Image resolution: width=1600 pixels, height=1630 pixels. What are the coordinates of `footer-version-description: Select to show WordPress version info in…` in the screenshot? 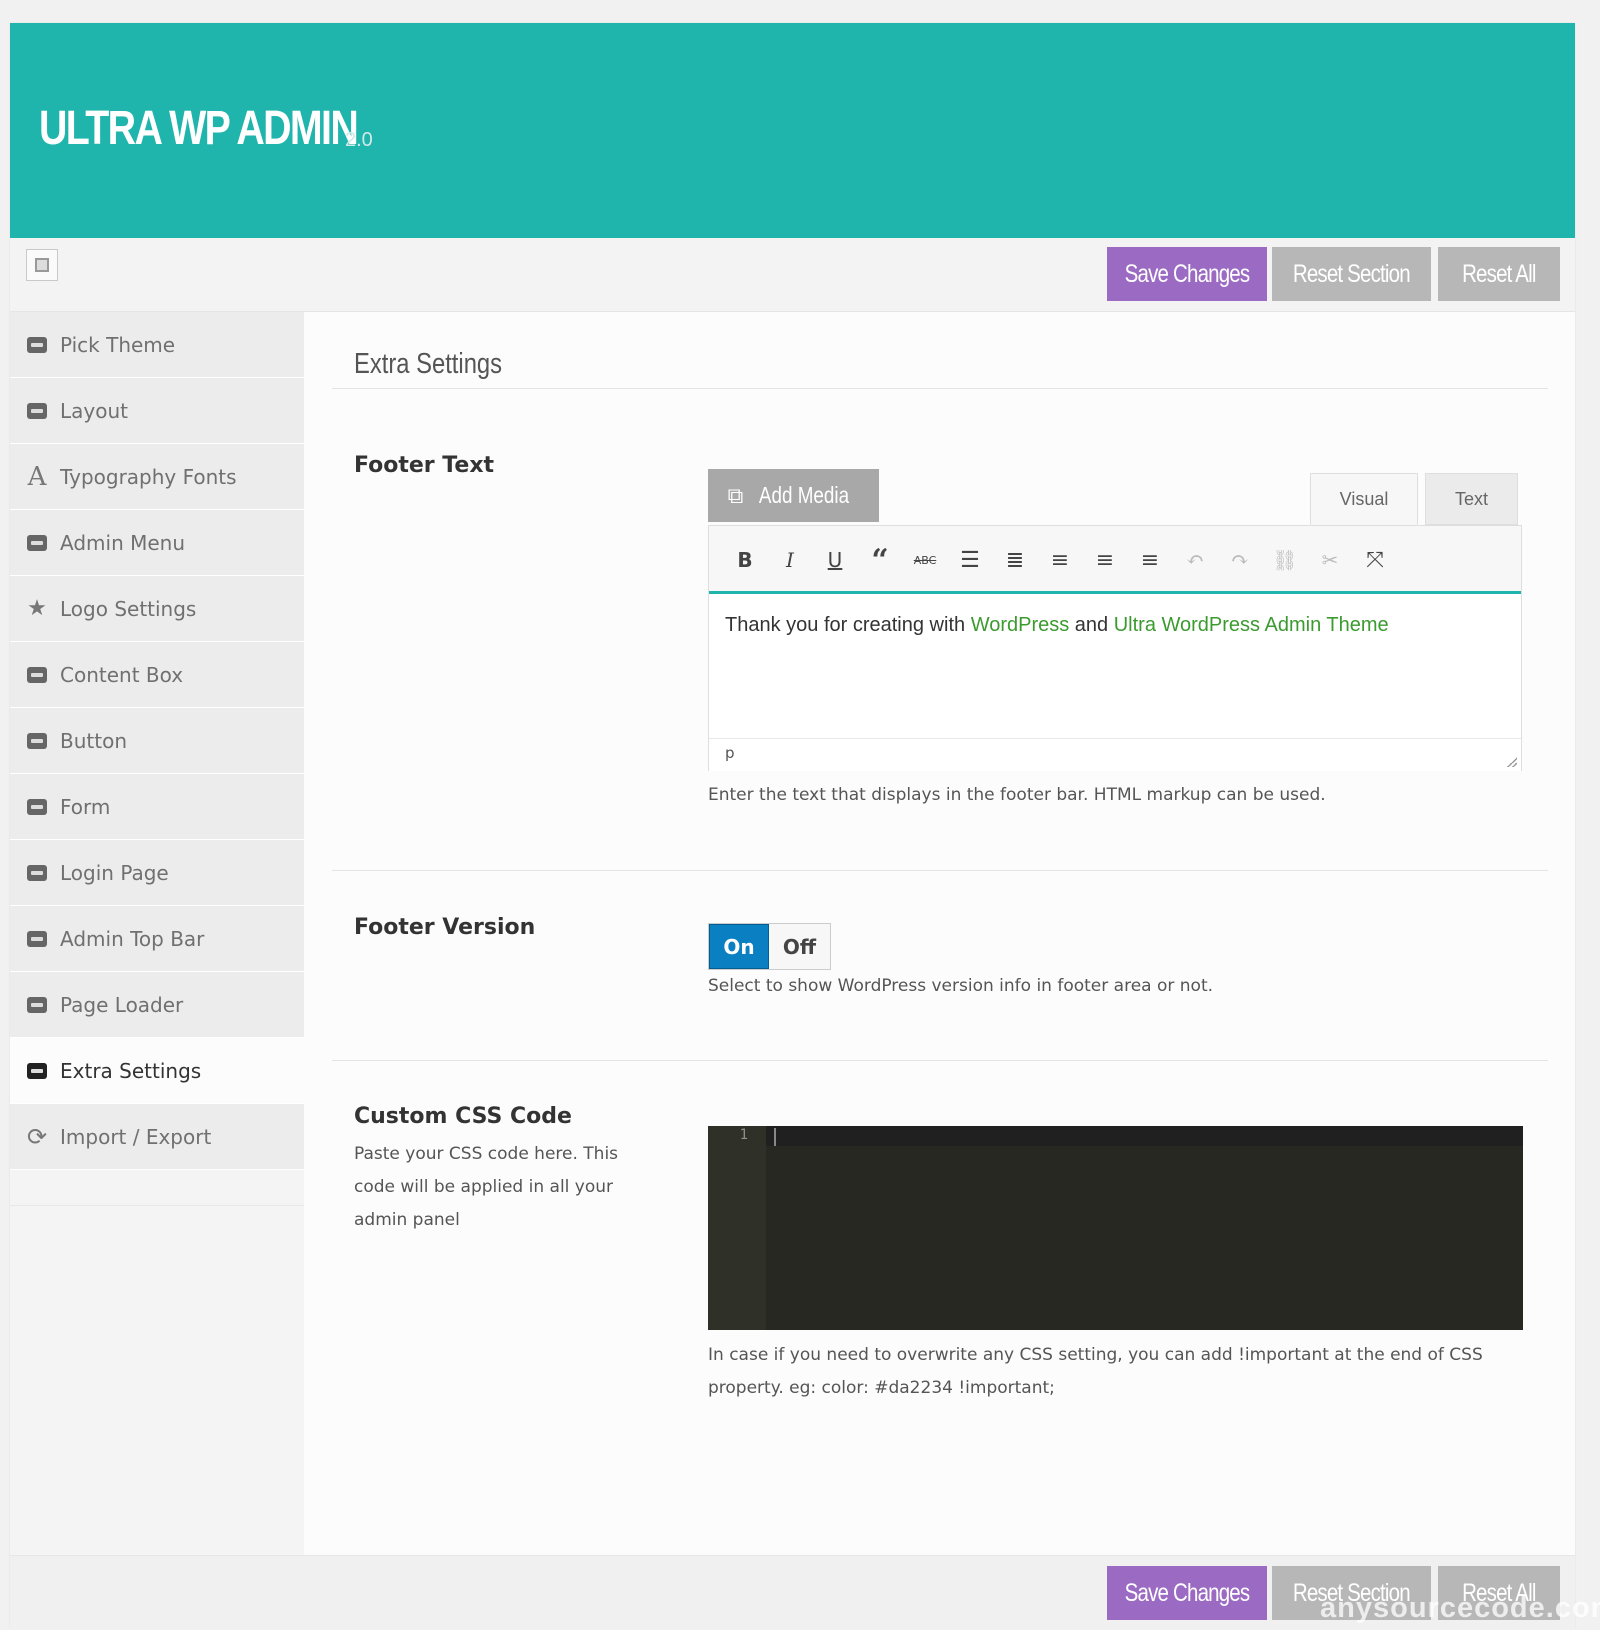 It's located at (961, 986).